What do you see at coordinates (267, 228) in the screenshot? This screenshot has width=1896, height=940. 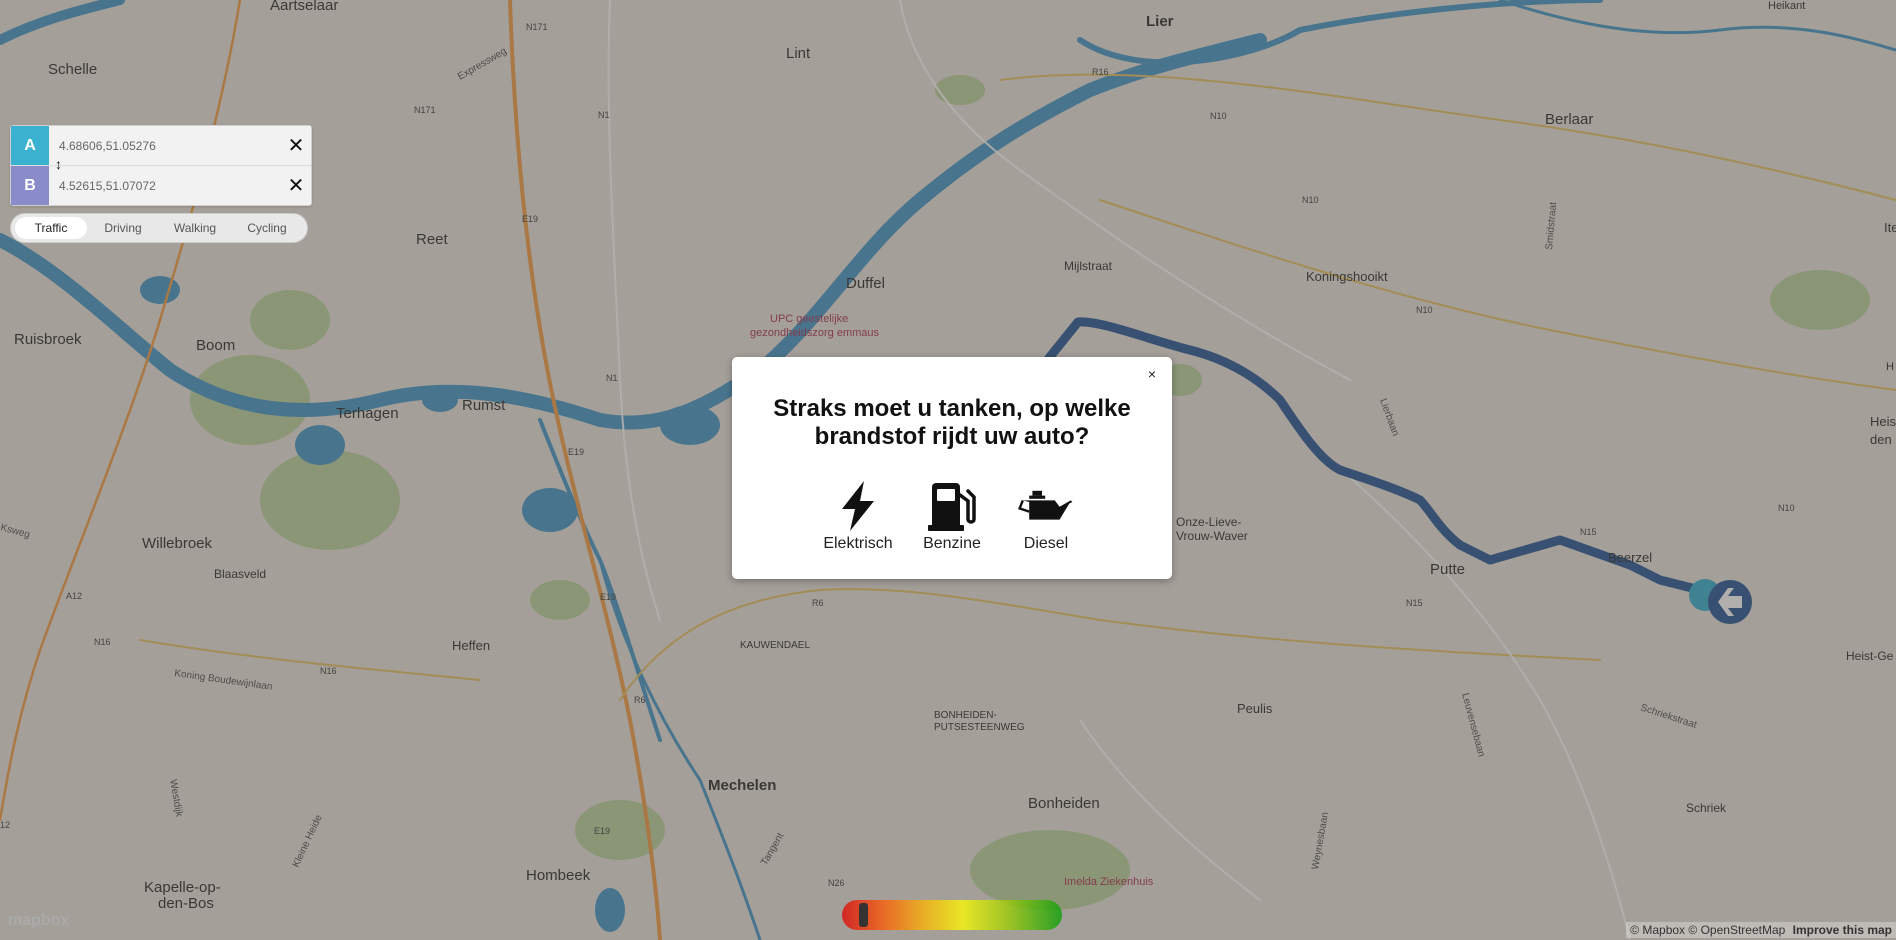 I see `profile-cycling: Cycling` at bounding box center [267, 228].